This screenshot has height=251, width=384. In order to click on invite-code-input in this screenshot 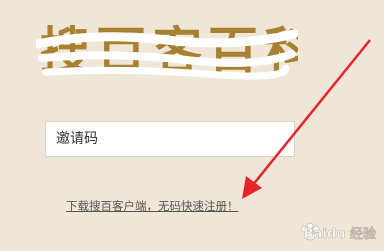, I will do `click(170, 139)`.